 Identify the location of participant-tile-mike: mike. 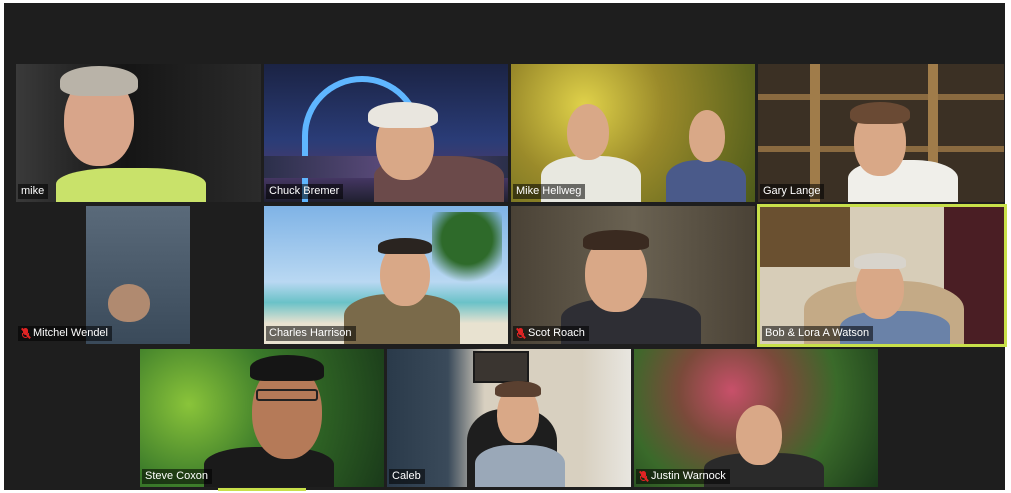
(138, 133).